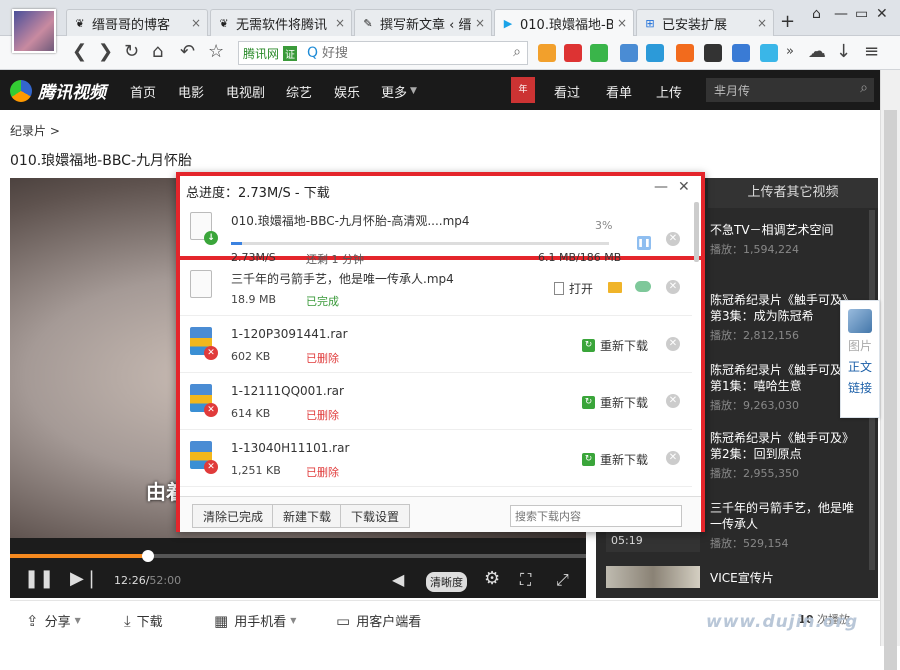  What do you see at coordinates (860, 321) in the screenshot?
I see `picture-icon` at bounding box center [860, 321].